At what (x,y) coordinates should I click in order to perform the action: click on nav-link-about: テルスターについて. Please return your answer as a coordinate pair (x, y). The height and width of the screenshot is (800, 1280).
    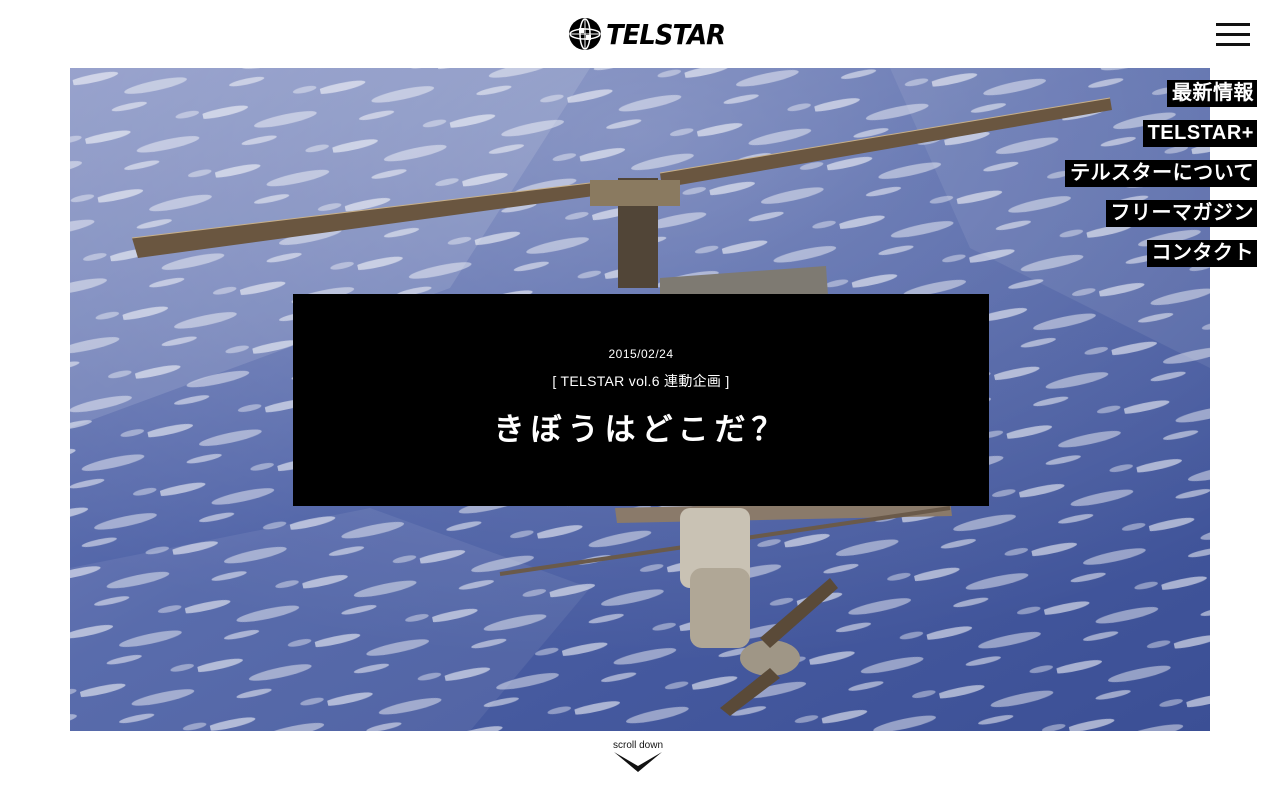
    Looking at the image, I should click on (1161, 173).